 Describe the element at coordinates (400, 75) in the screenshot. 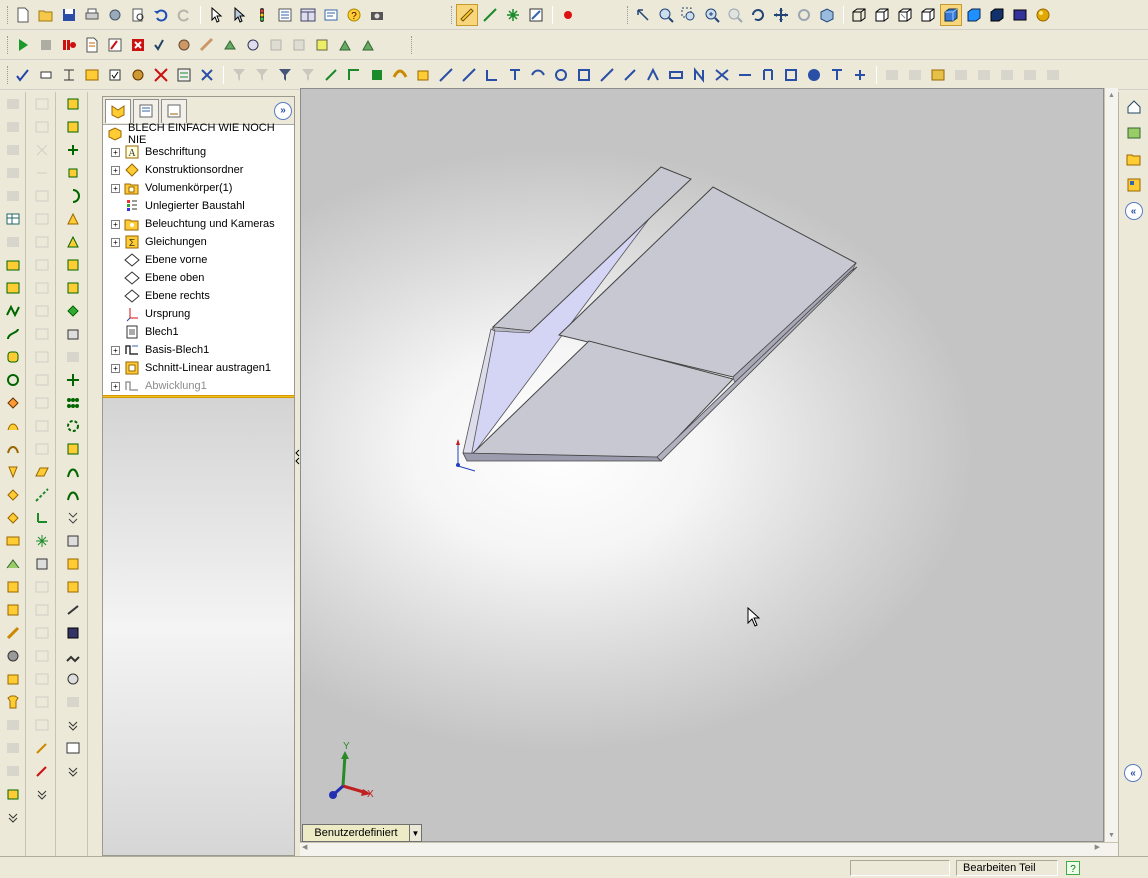

I see `filter-surface-bodies-icon` at that location.